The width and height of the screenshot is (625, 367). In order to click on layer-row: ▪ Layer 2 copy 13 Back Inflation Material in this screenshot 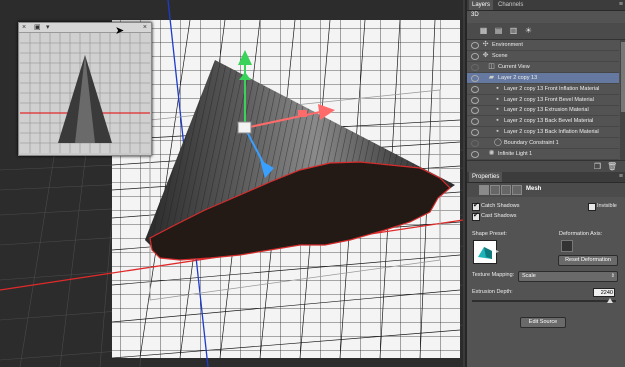, I will do `click(543, 133)`.